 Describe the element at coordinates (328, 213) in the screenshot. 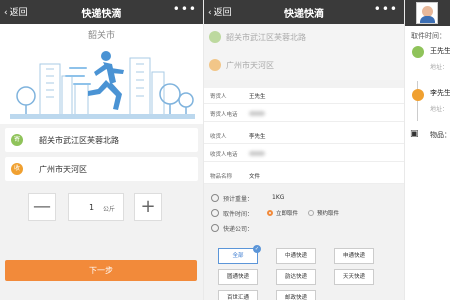

I see `pickup-later-label: 预约取件` at that location.